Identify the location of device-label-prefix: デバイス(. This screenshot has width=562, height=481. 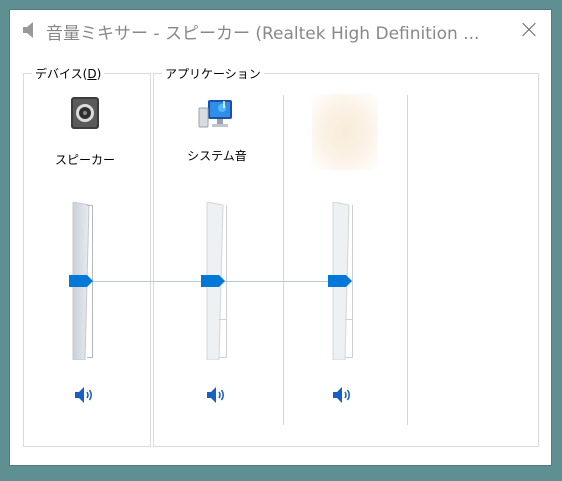
(61, 74).